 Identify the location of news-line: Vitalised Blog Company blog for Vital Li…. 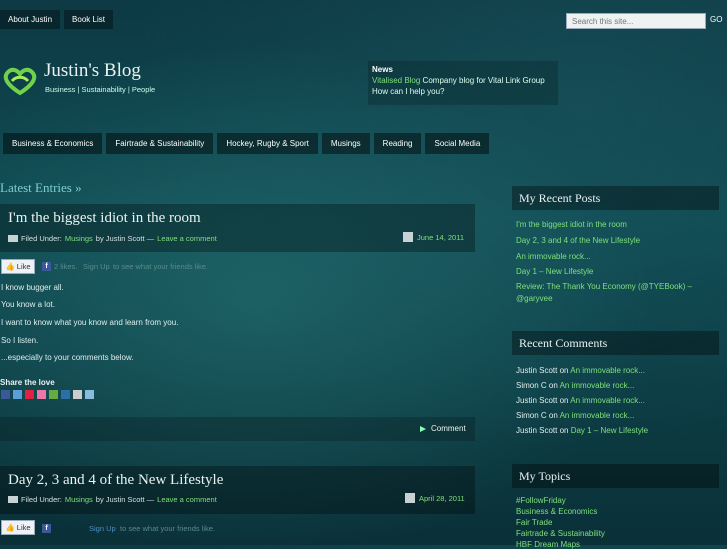
(463, 80).